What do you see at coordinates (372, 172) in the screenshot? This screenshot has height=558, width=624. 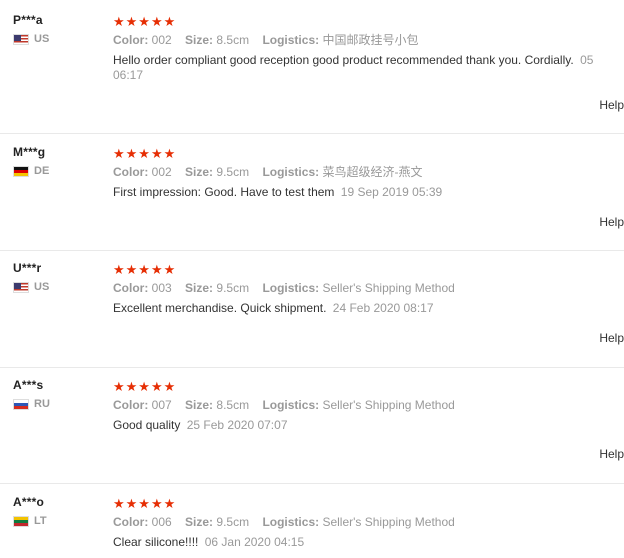 I see `logistics-value: 菜鸟超级经济-燕文` at bounding box center [372, 172].